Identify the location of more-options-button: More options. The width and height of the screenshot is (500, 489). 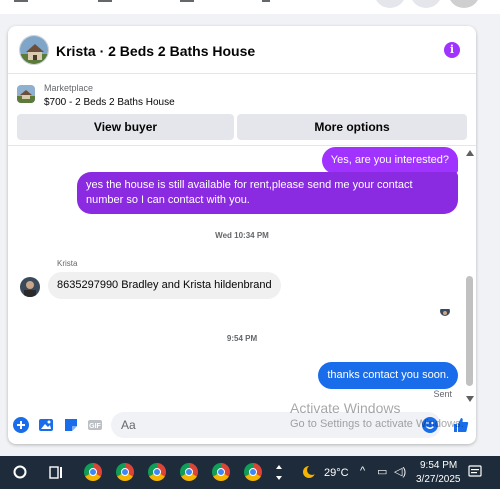
(352, 127).